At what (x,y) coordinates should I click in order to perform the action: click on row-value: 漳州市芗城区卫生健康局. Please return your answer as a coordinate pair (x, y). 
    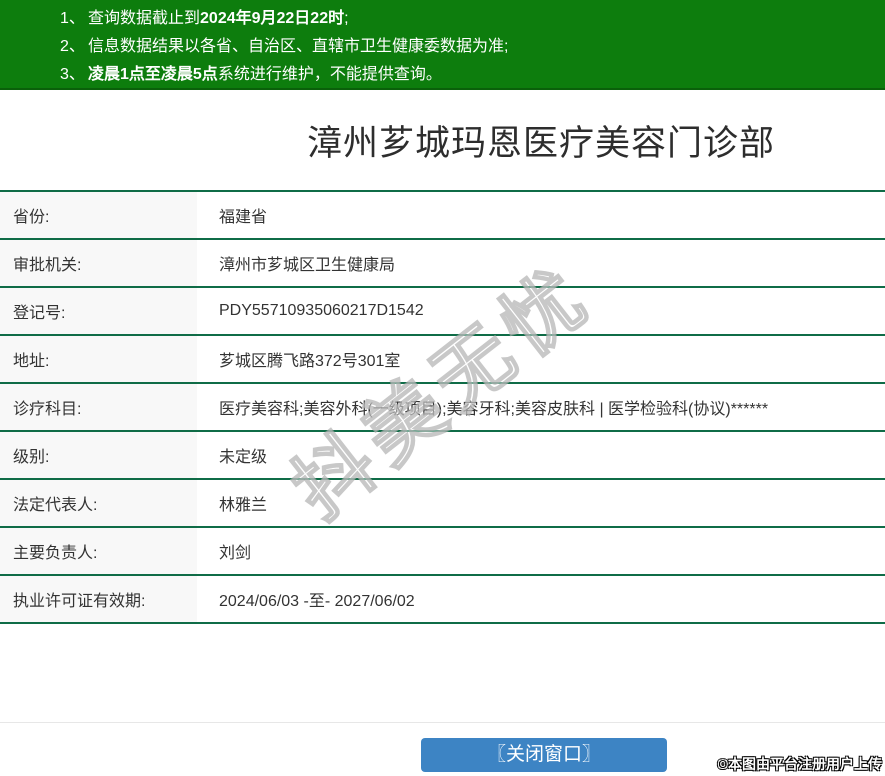
    Looking at the image, I should click on (541, 263).